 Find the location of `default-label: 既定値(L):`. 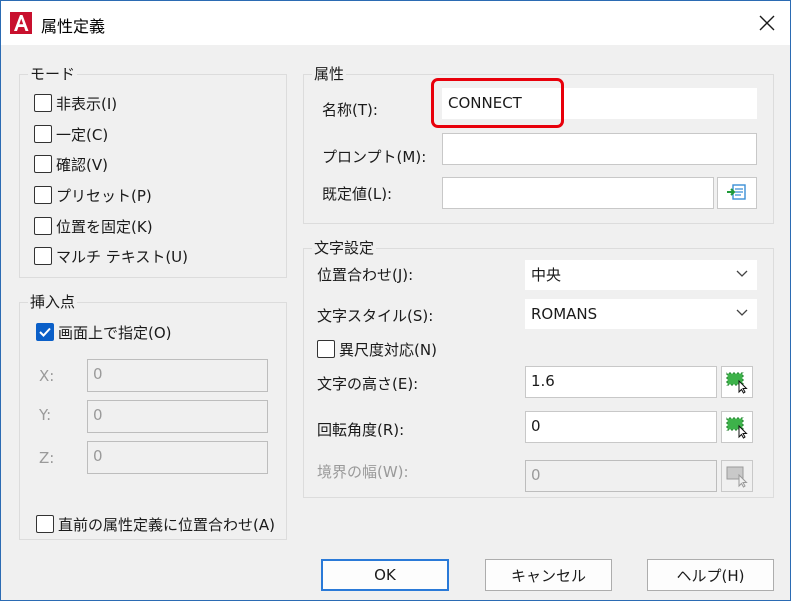

default-label: 既定値(L): is located at coordinates (357, 194).